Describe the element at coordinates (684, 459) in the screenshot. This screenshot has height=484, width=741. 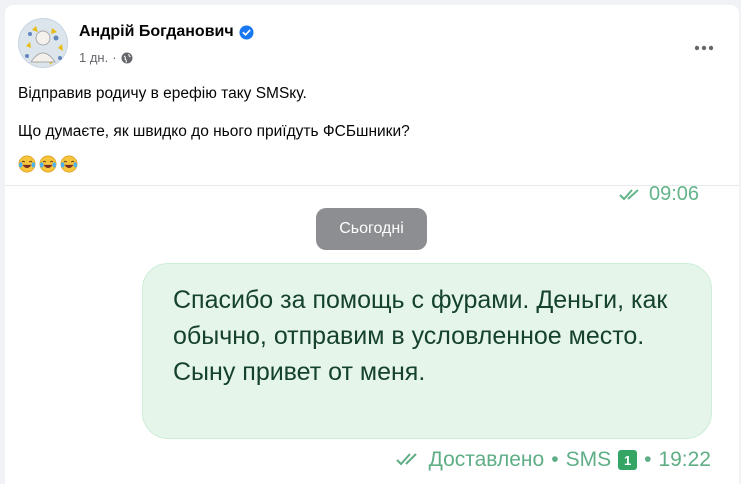
I see `message-time: 19:22` at that location.